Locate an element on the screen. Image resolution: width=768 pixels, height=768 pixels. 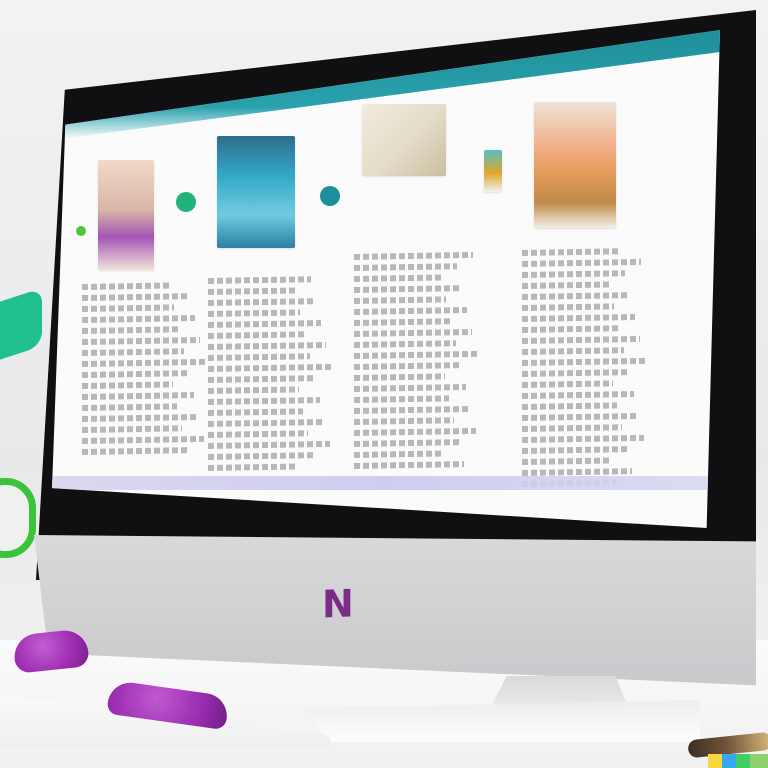
green-ribbon-shape is located at coordinates (21, 327).